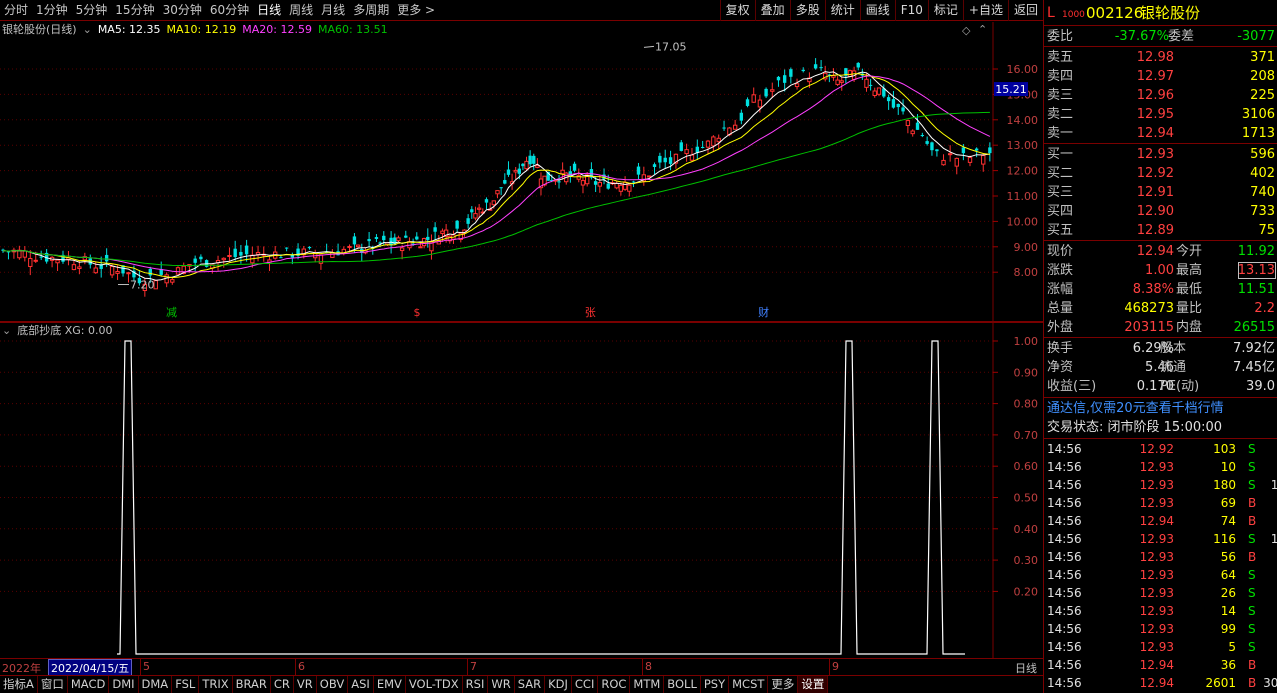  What do you see at coordinates (715, 684) in the screenshot?
I see `indicator-tab: PSY` at bounding box center [715, 684].